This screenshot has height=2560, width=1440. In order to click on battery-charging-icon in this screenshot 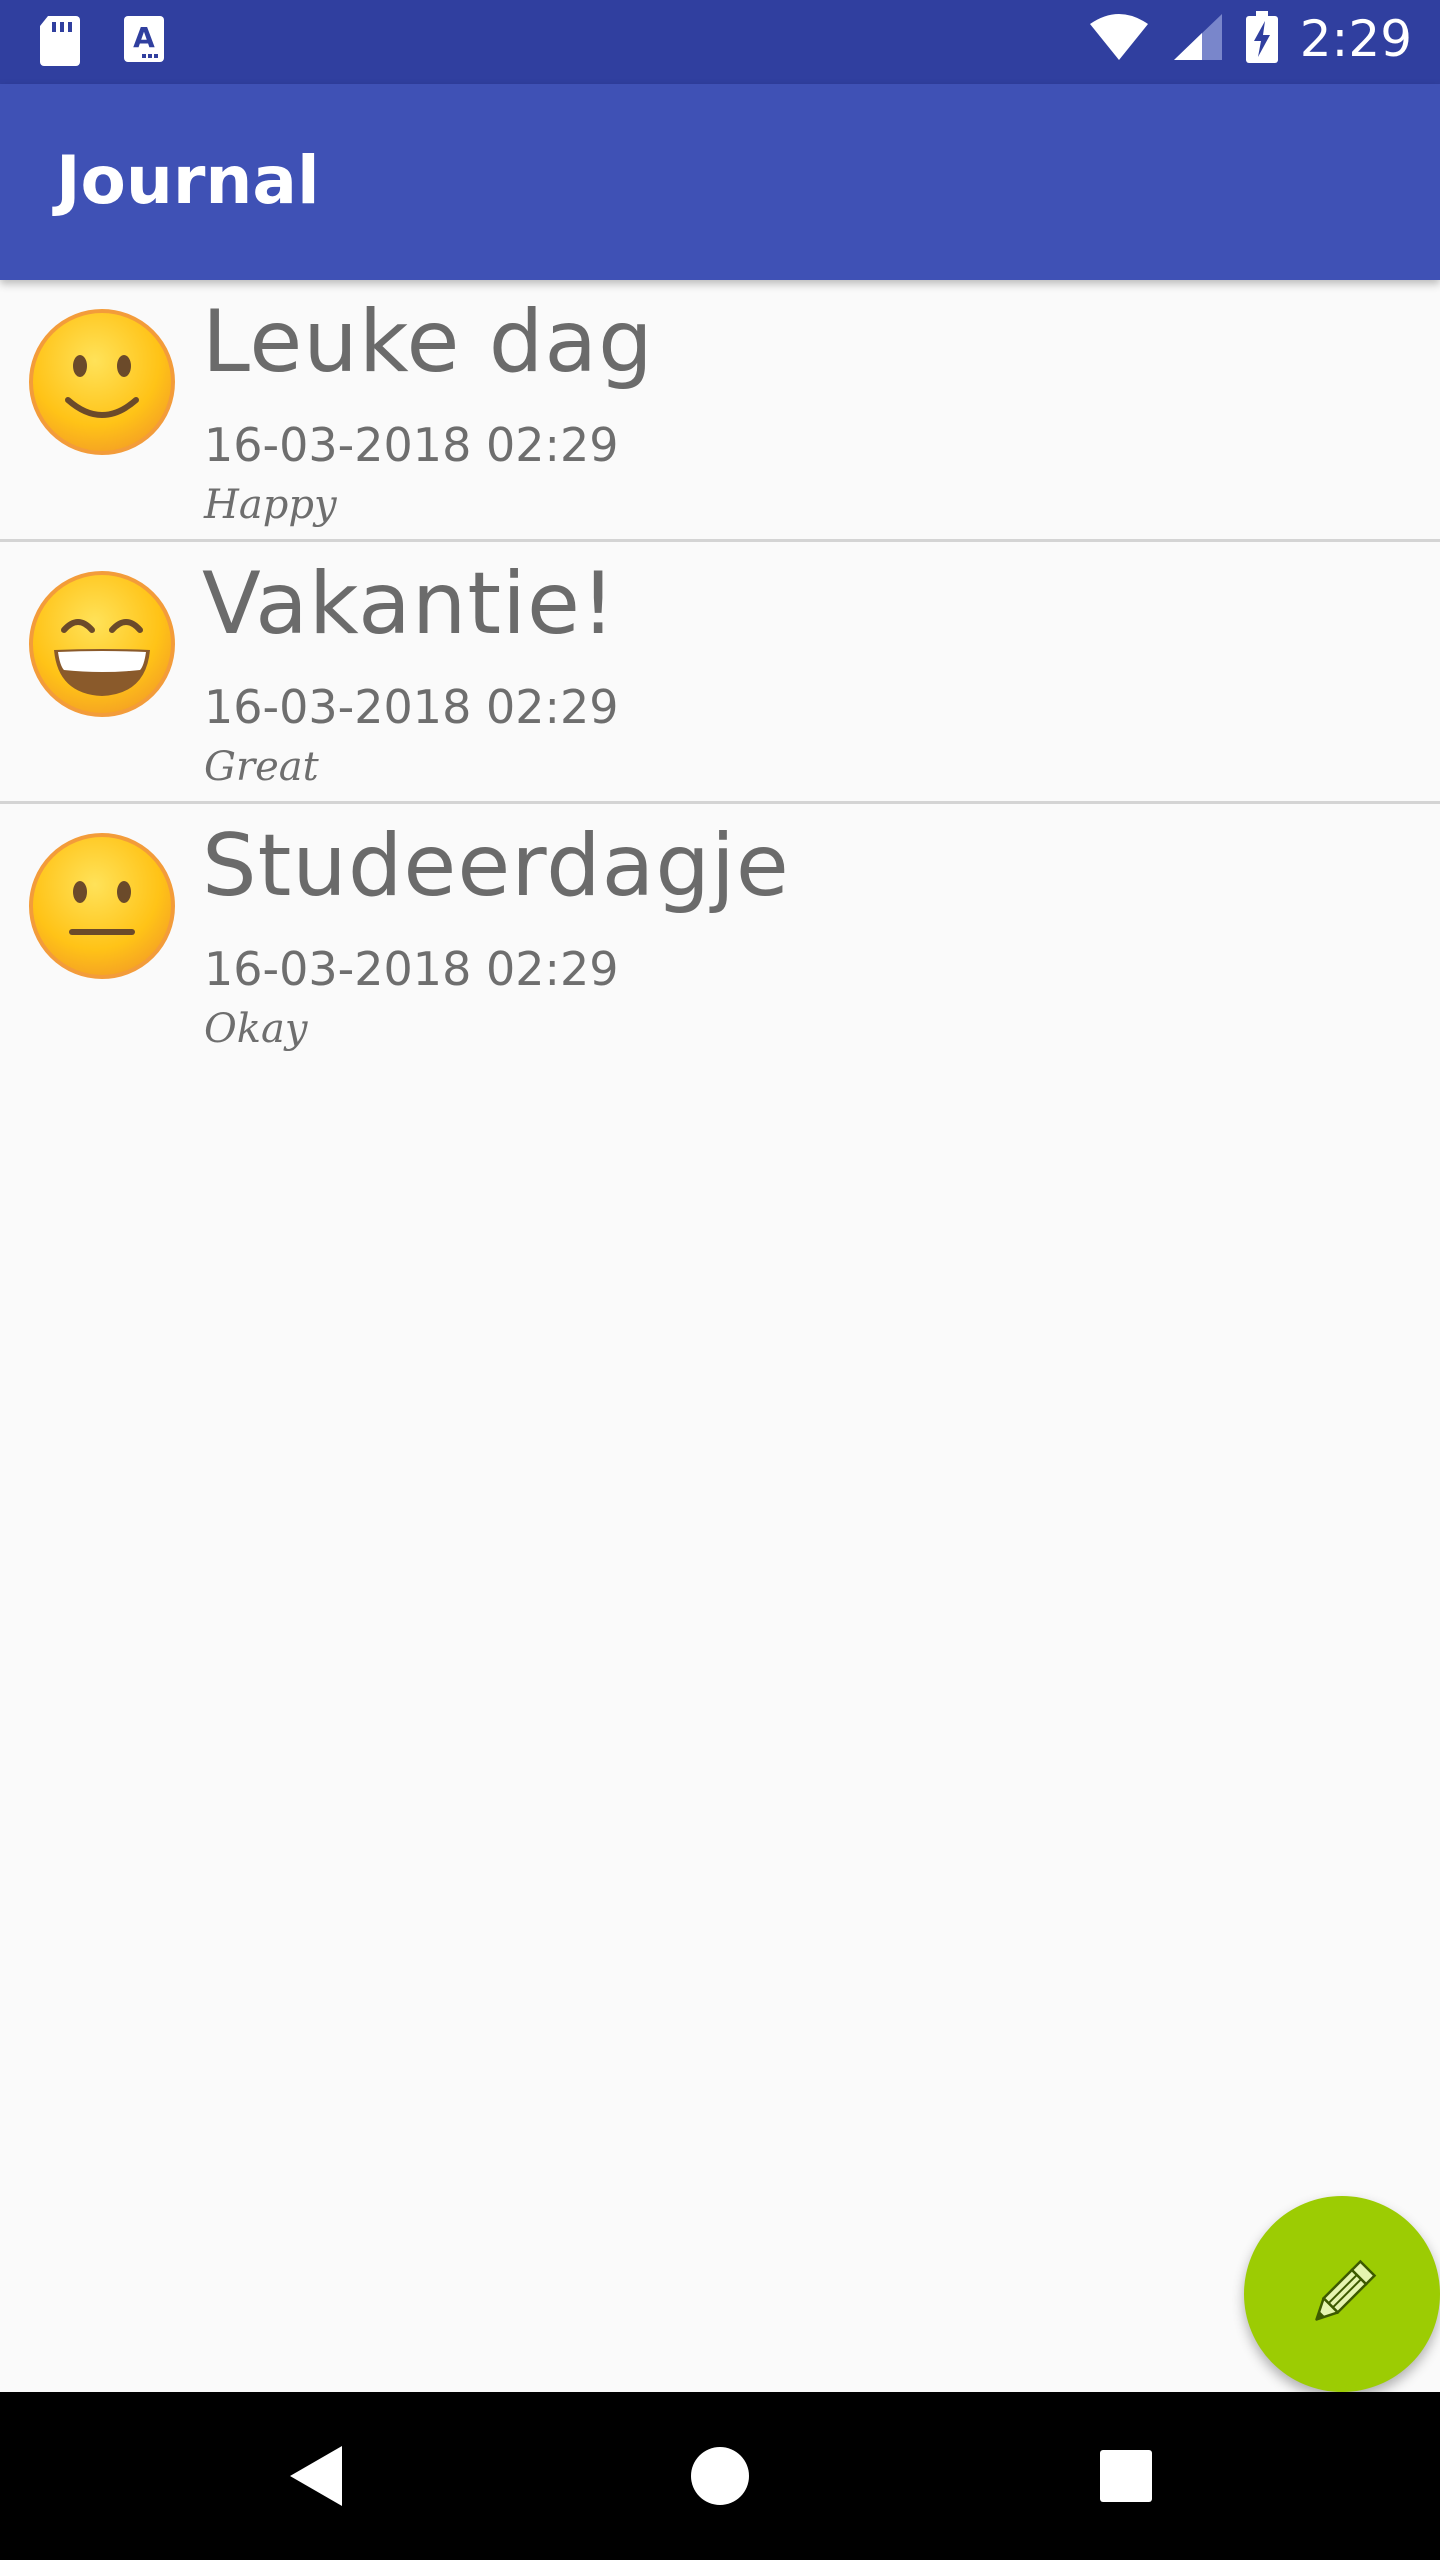, I will do `click(1261, 39)`.